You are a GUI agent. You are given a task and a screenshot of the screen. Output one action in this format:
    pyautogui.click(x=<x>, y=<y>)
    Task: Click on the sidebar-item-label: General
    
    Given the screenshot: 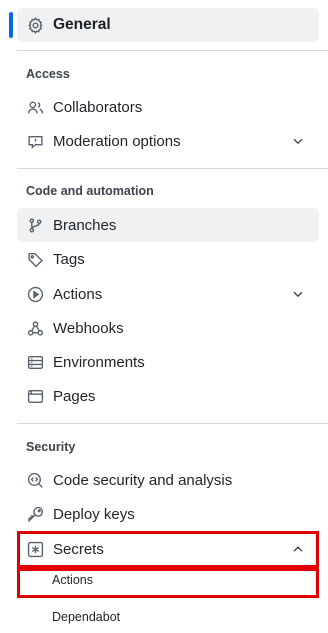 What is the action you would take?
    pyautogui.click(x=82, y=24)
    